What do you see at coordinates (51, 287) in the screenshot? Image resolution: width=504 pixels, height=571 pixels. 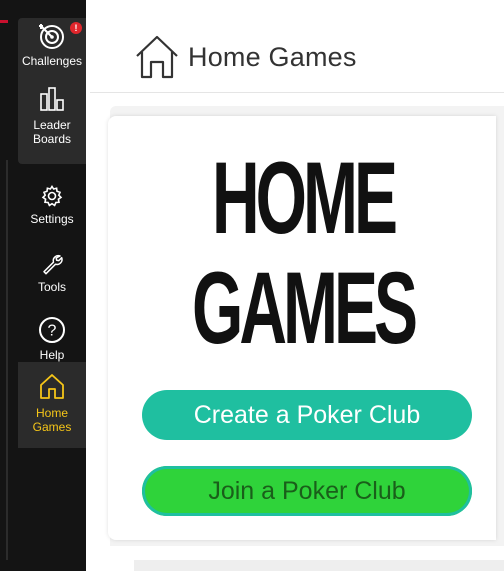 I see `sidebar-item-label: Tools` at bounding box center [51, 287].